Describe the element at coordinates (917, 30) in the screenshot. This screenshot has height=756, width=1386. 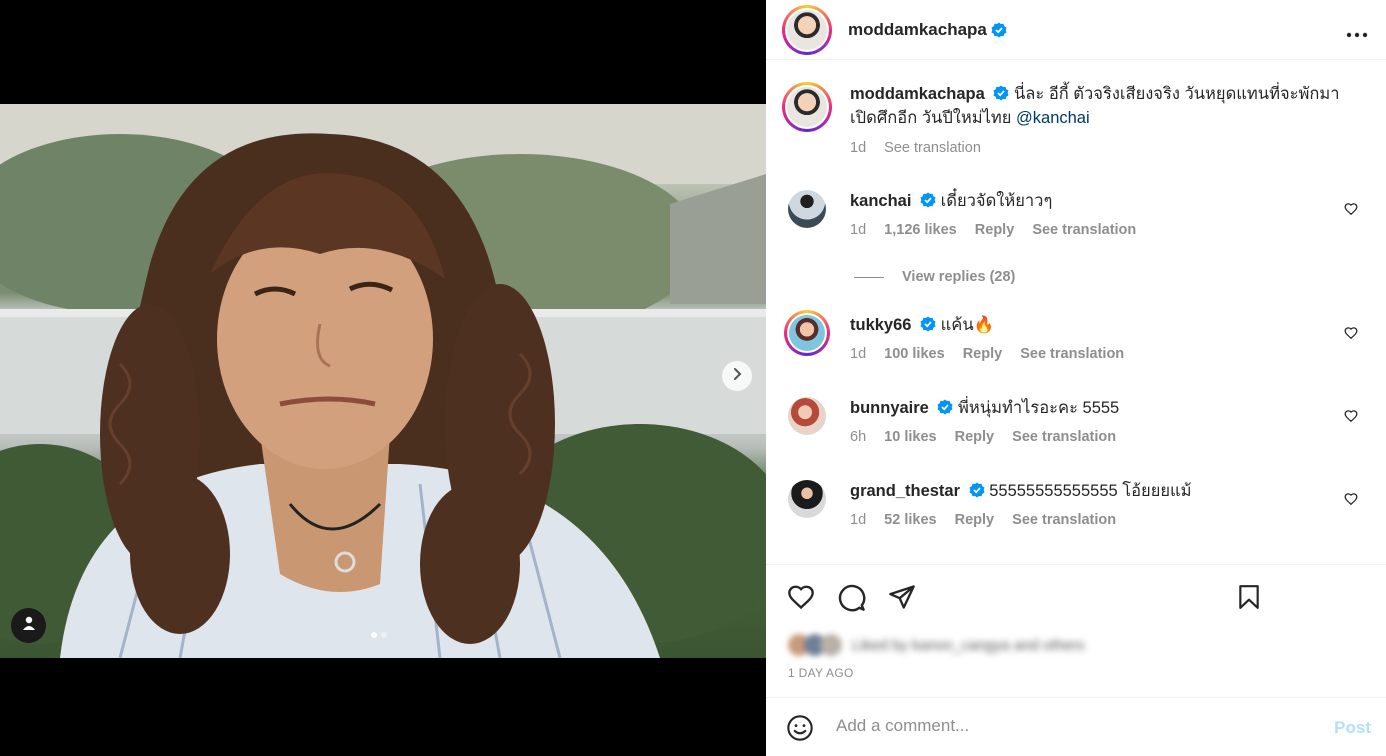
I see `author-username: moddamkachapa` at that location.